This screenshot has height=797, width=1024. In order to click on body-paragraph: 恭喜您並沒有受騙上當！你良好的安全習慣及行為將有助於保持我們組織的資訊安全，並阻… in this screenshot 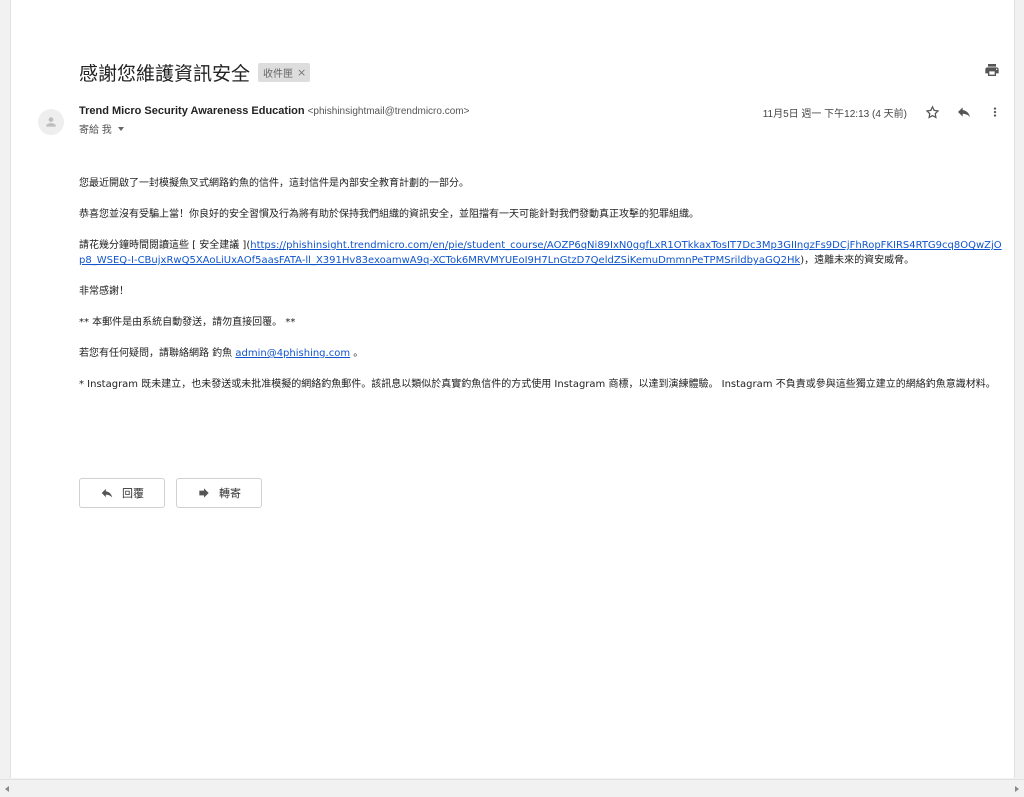, I will do `click(389, 214)`.